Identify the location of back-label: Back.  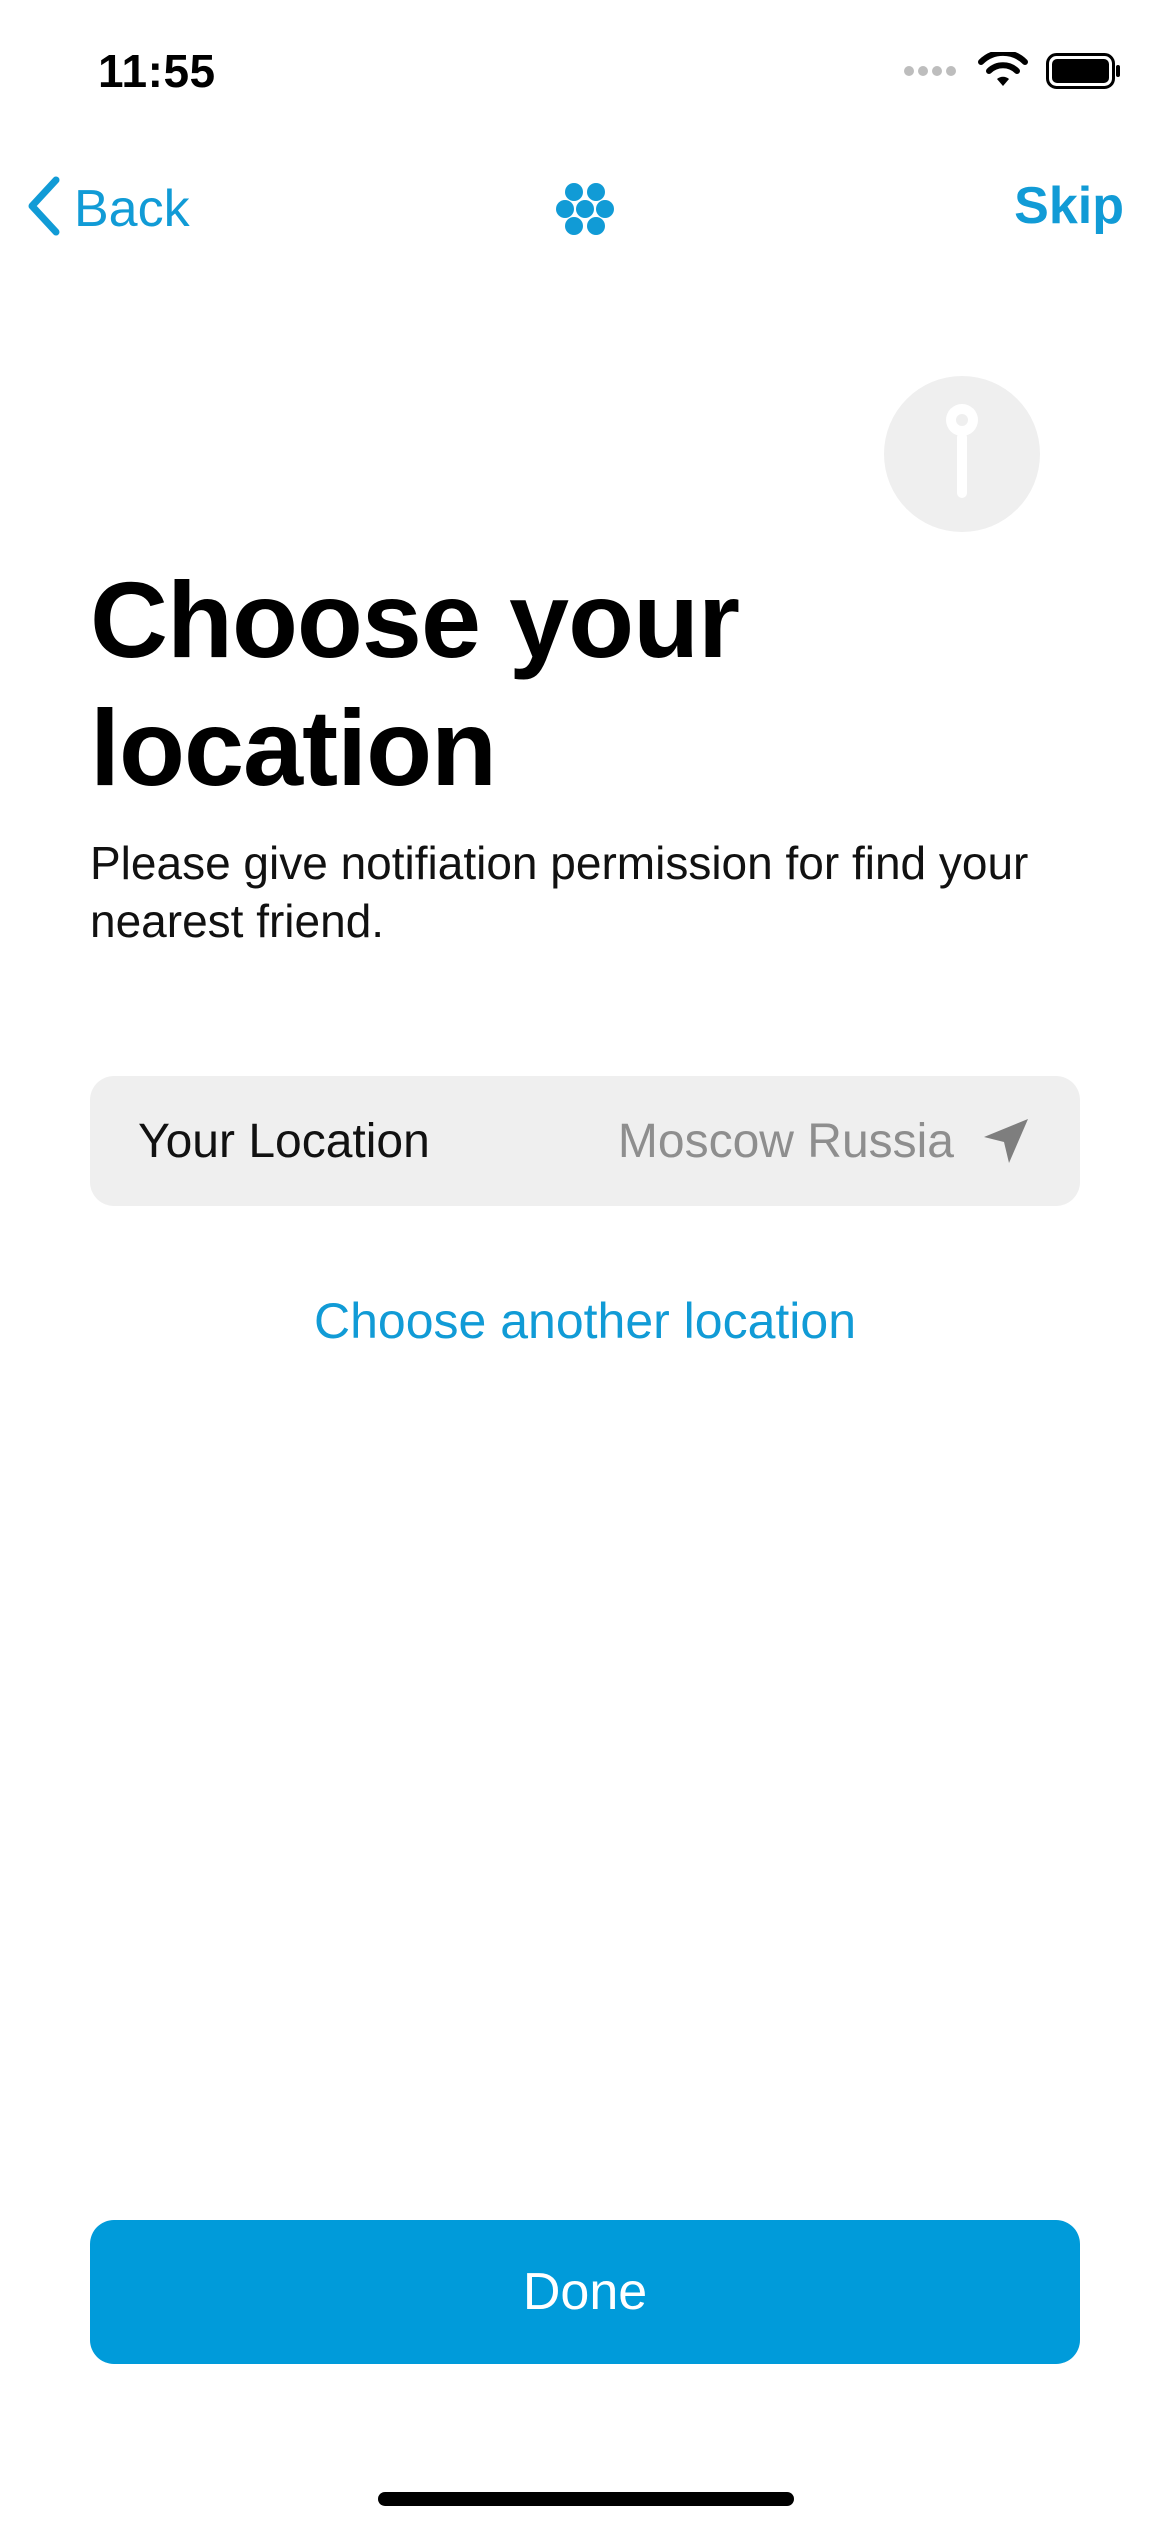
(132, 208).